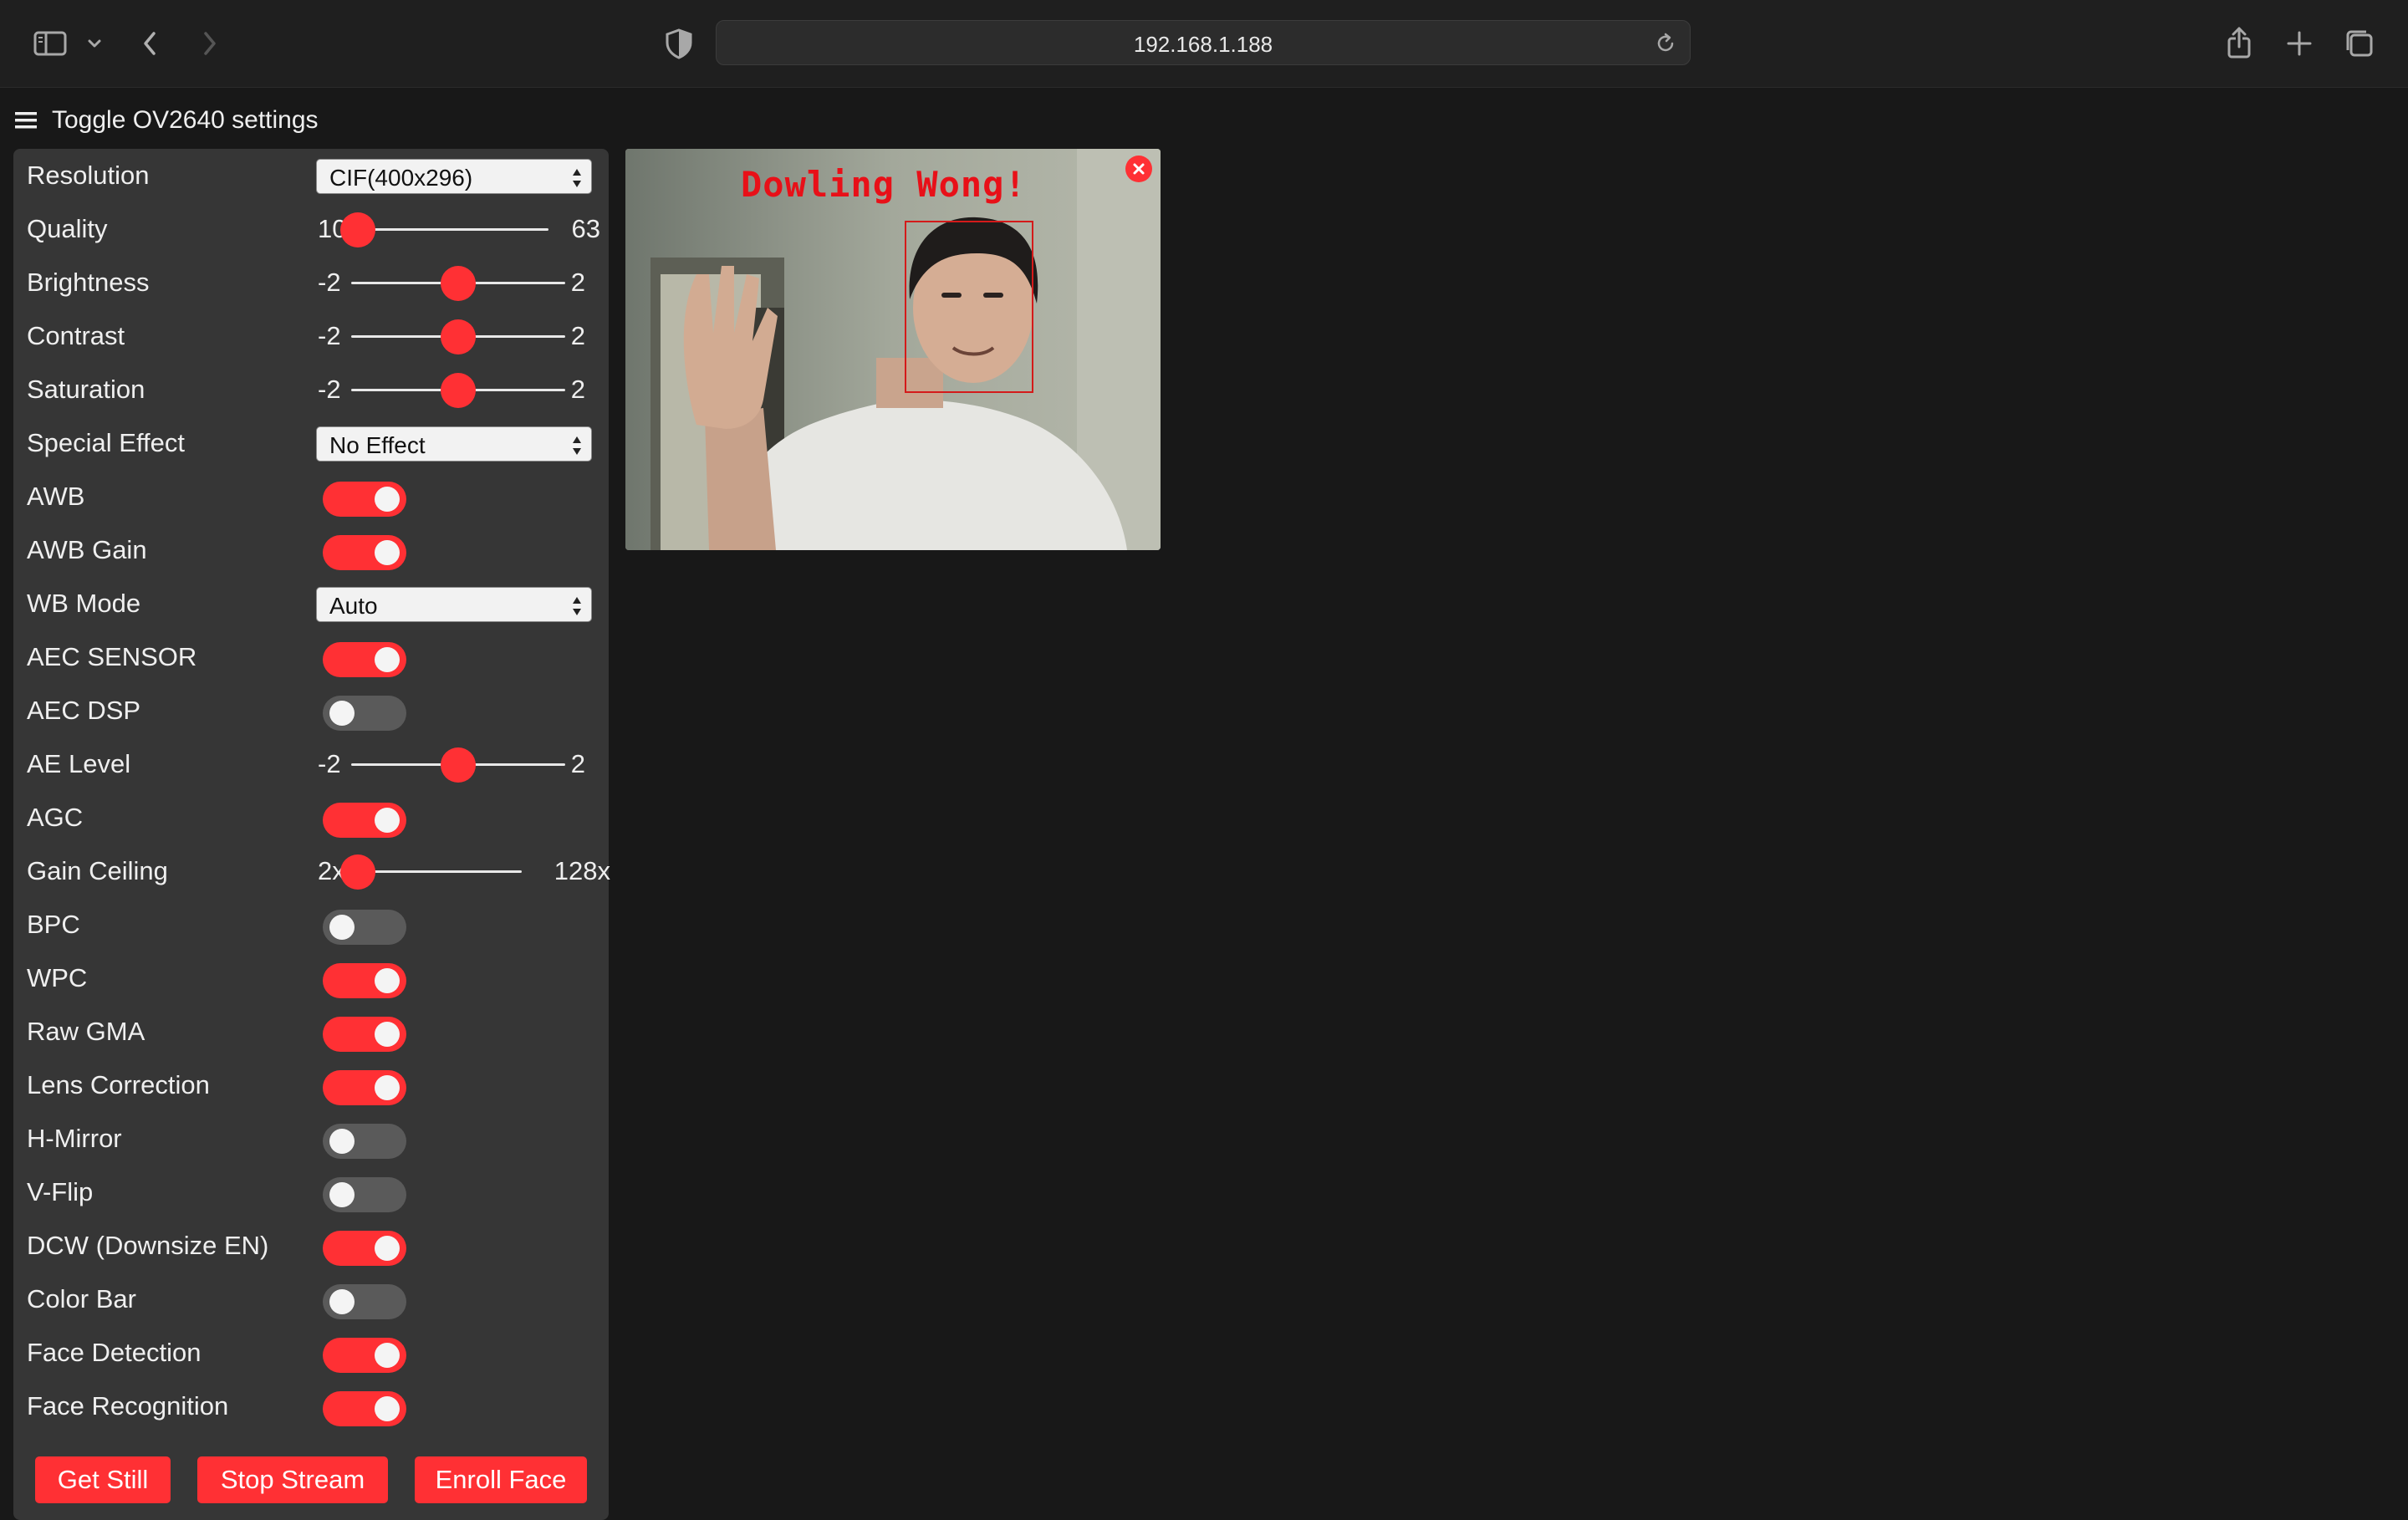  What do you see at coordinates (54, 924) in the screenshot?
I see `bpc-label: BPC` at bounding box center [54, 924].